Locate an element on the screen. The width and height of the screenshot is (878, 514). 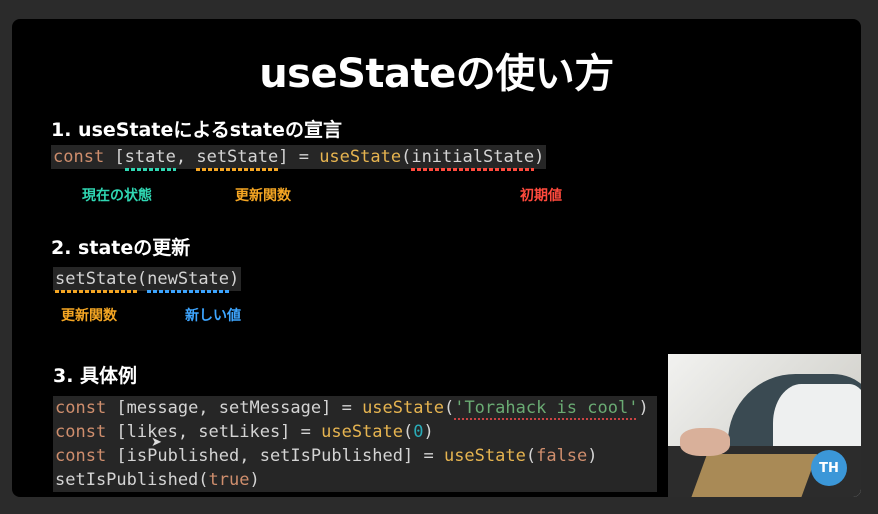
code-setter-call: setState is located at coordinates (96, 279).